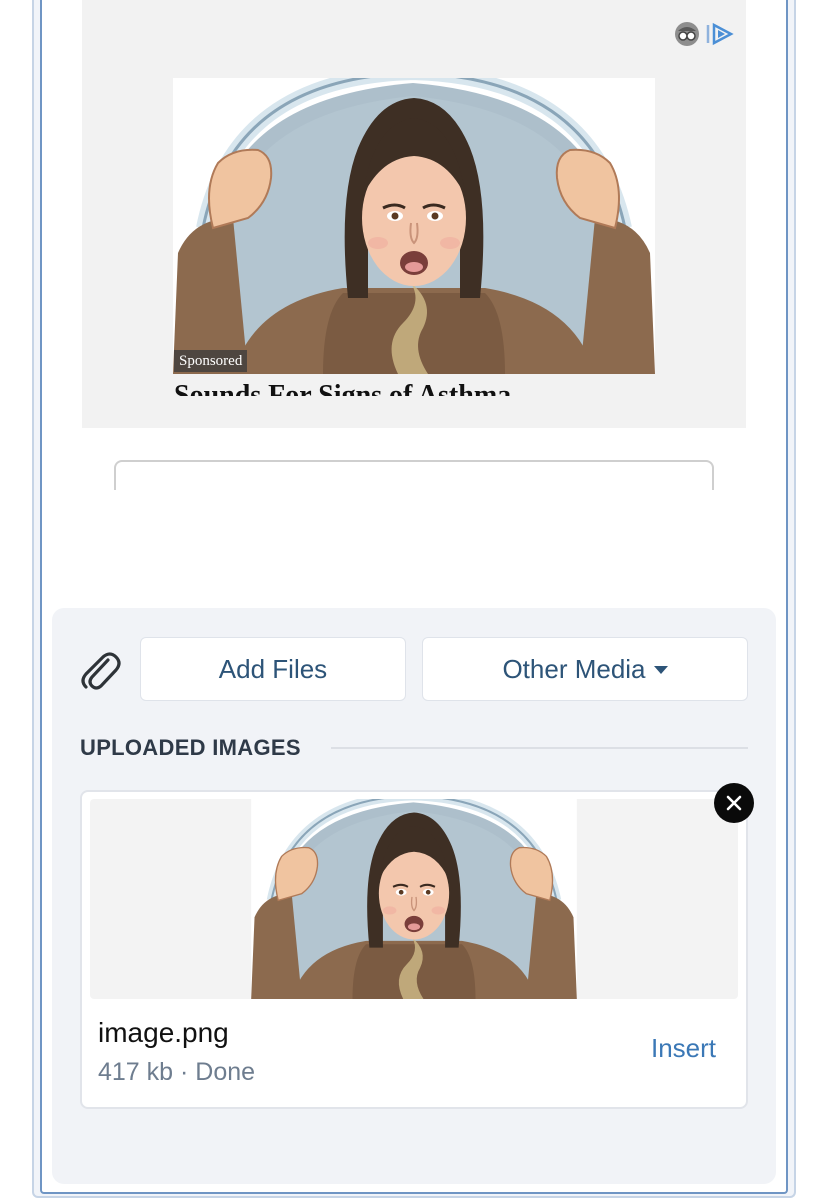  I want to click on comment-box, so click(414, 475).